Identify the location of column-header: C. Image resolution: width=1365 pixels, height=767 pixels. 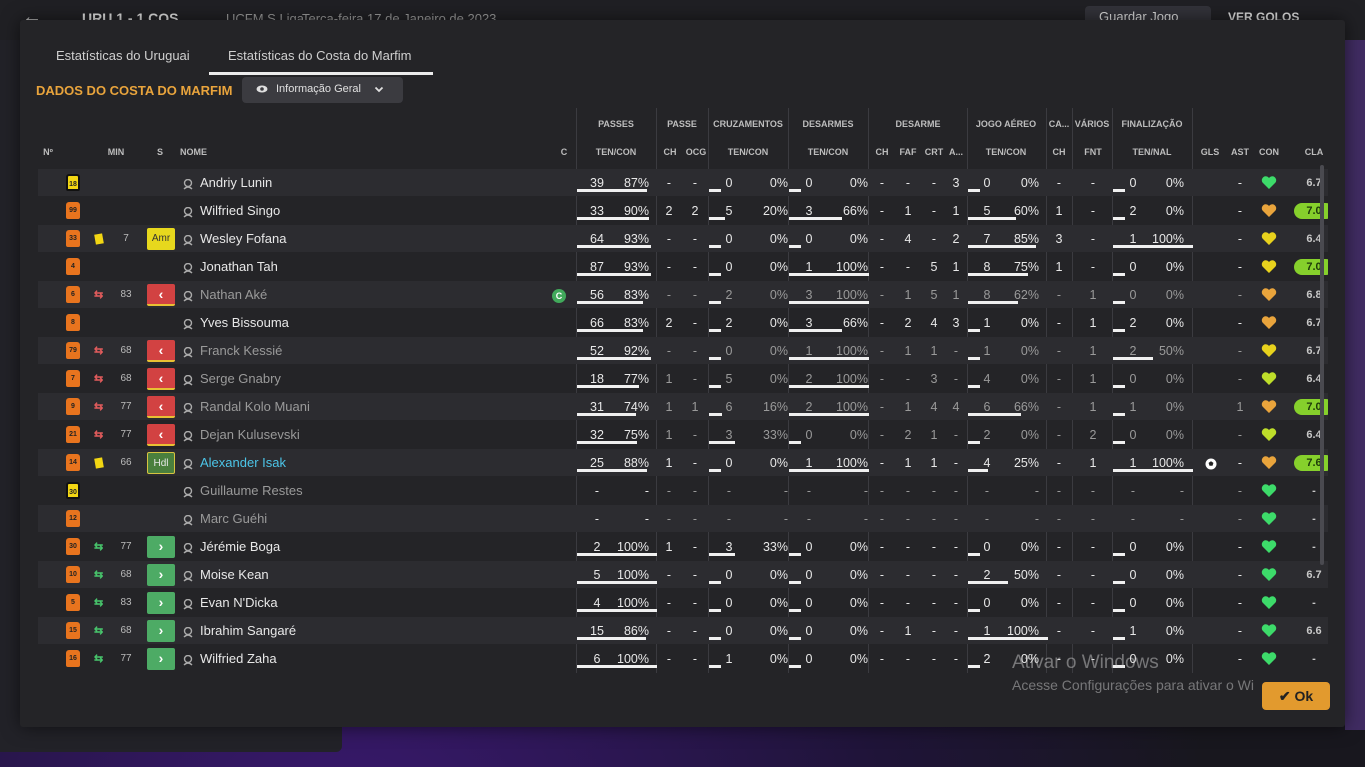
(564, 152).